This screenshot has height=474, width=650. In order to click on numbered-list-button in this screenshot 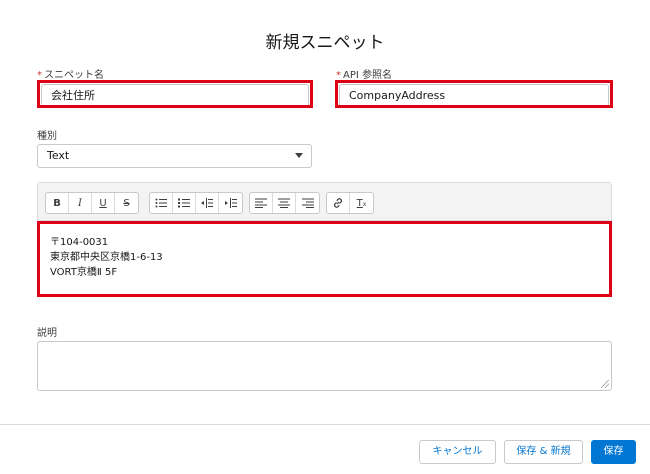, I will do `click(184, 203)`.